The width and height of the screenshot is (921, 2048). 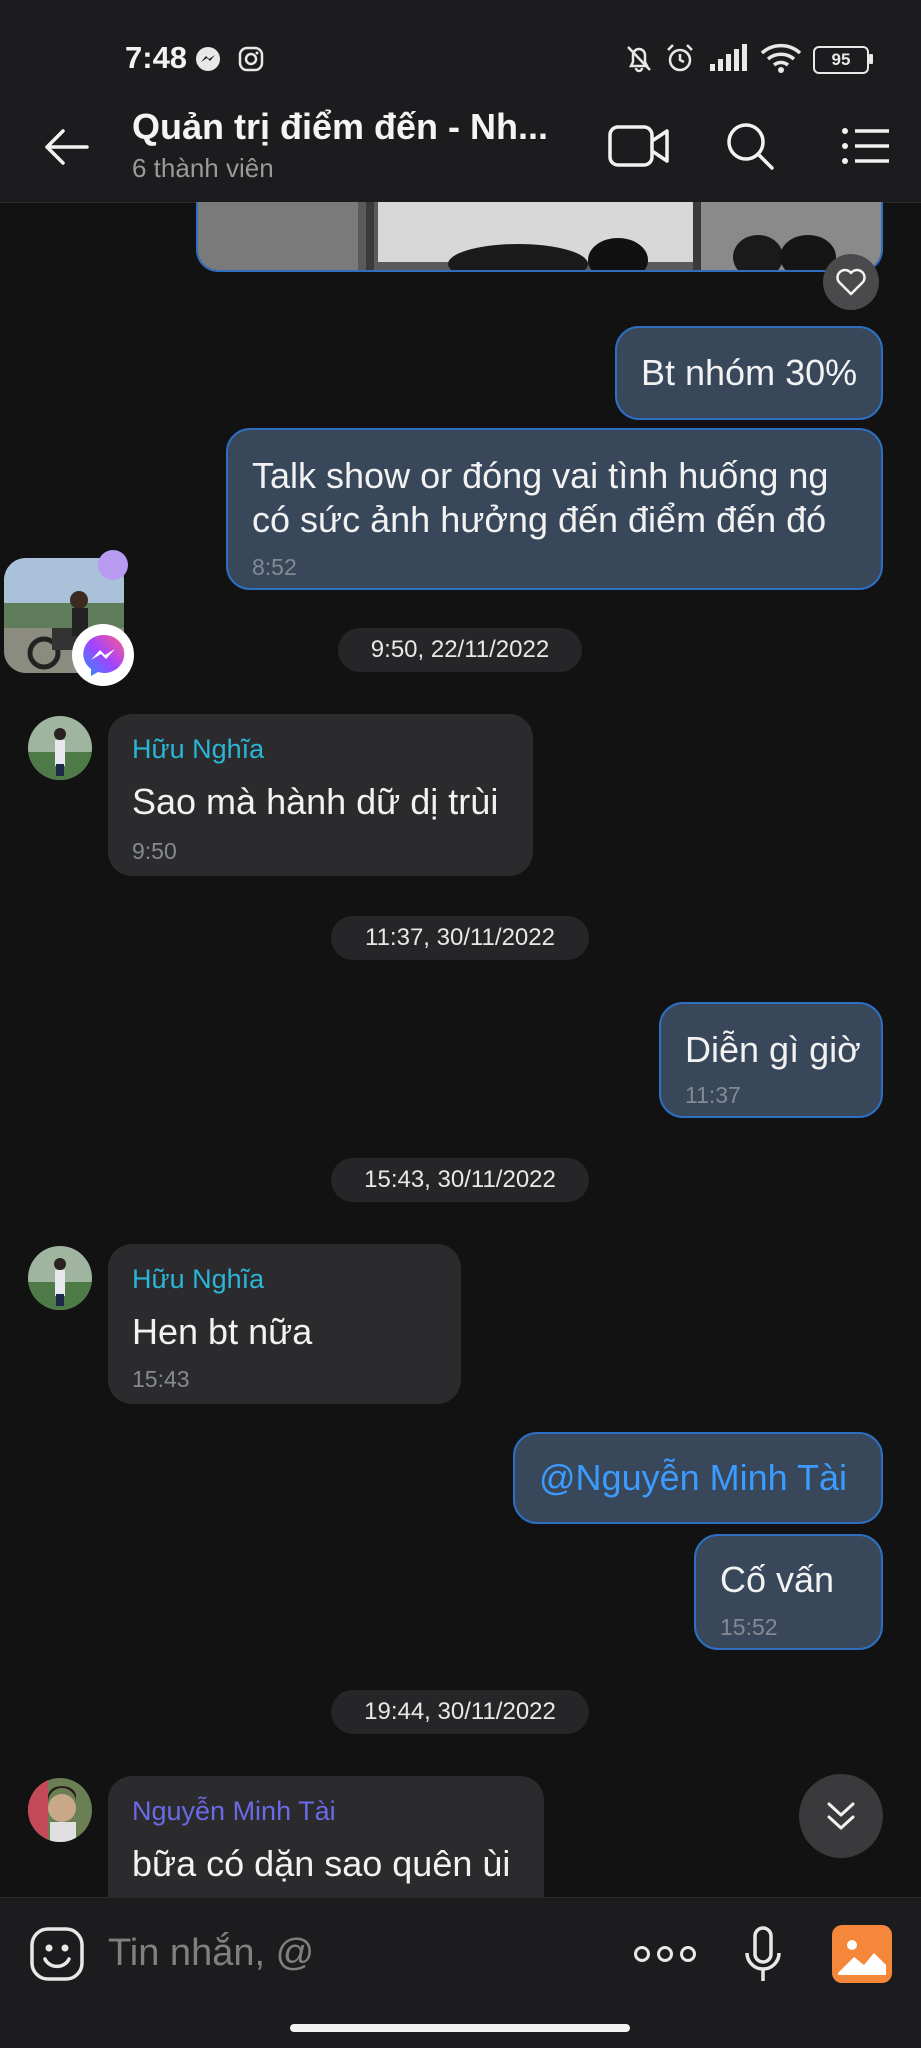 What do you see at coordinates (680, 61) in the screenshot?
I see `alarm-icon` at bounding box center [680, 61].